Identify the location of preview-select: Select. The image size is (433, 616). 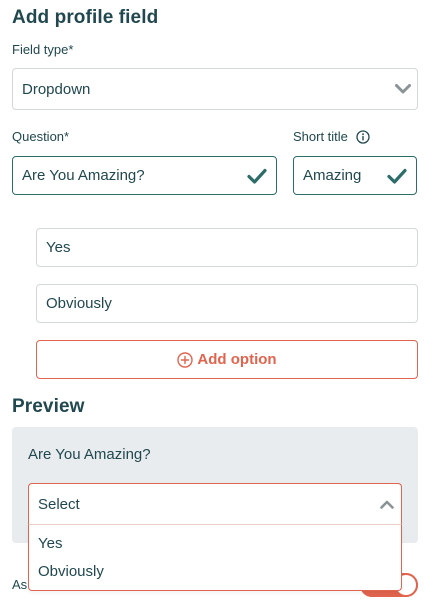
(215, 504).